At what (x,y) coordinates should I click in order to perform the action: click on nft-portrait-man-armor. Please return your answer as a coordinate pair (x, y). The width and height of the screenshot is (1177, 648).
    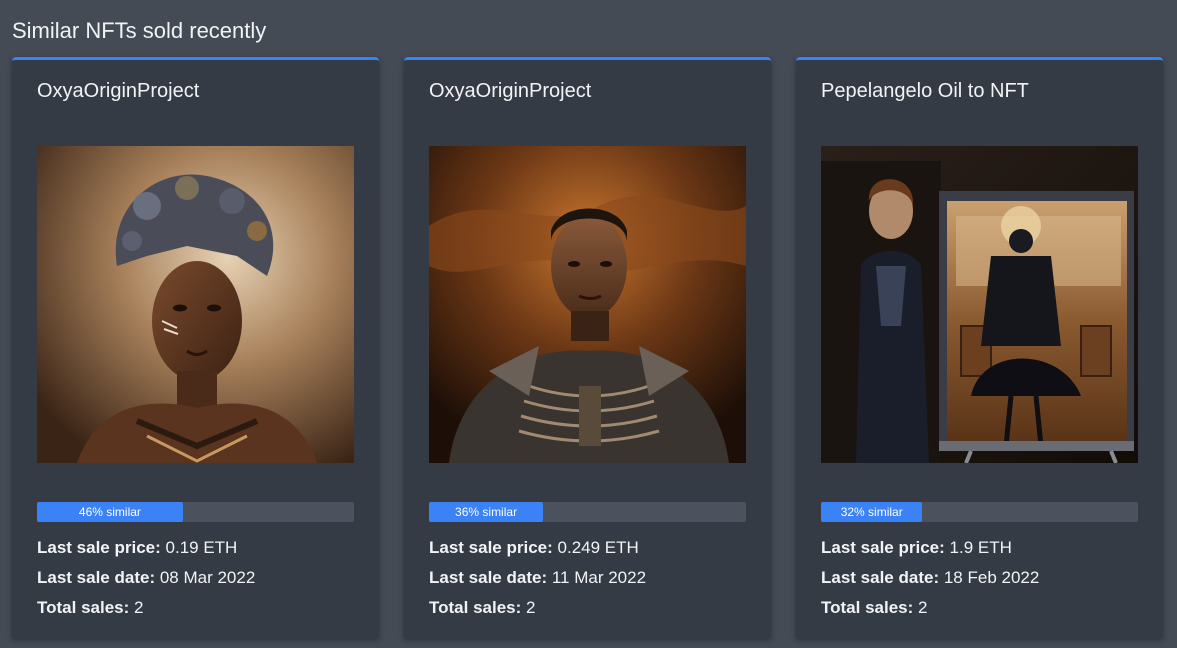
    Looking at the image, I should click on (587, 304).